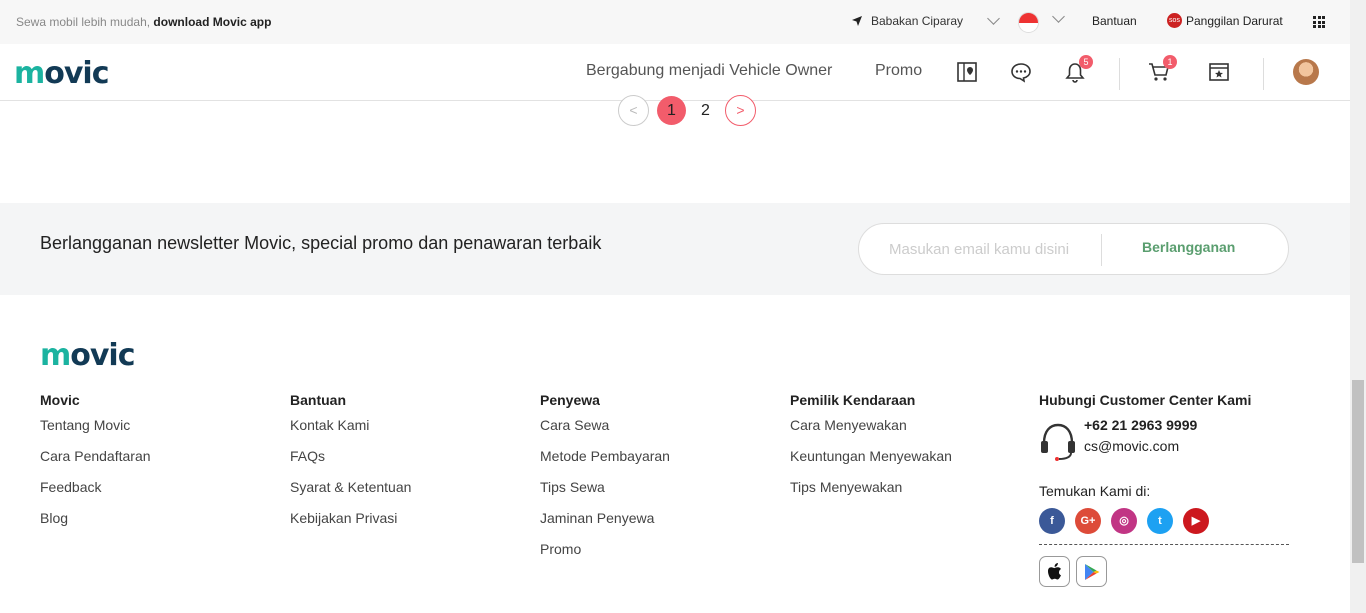 The height and width of the screenshot is (613, 1366). I want to click on social-links: f G+ ◎ t ▶, so click(1164, 521).